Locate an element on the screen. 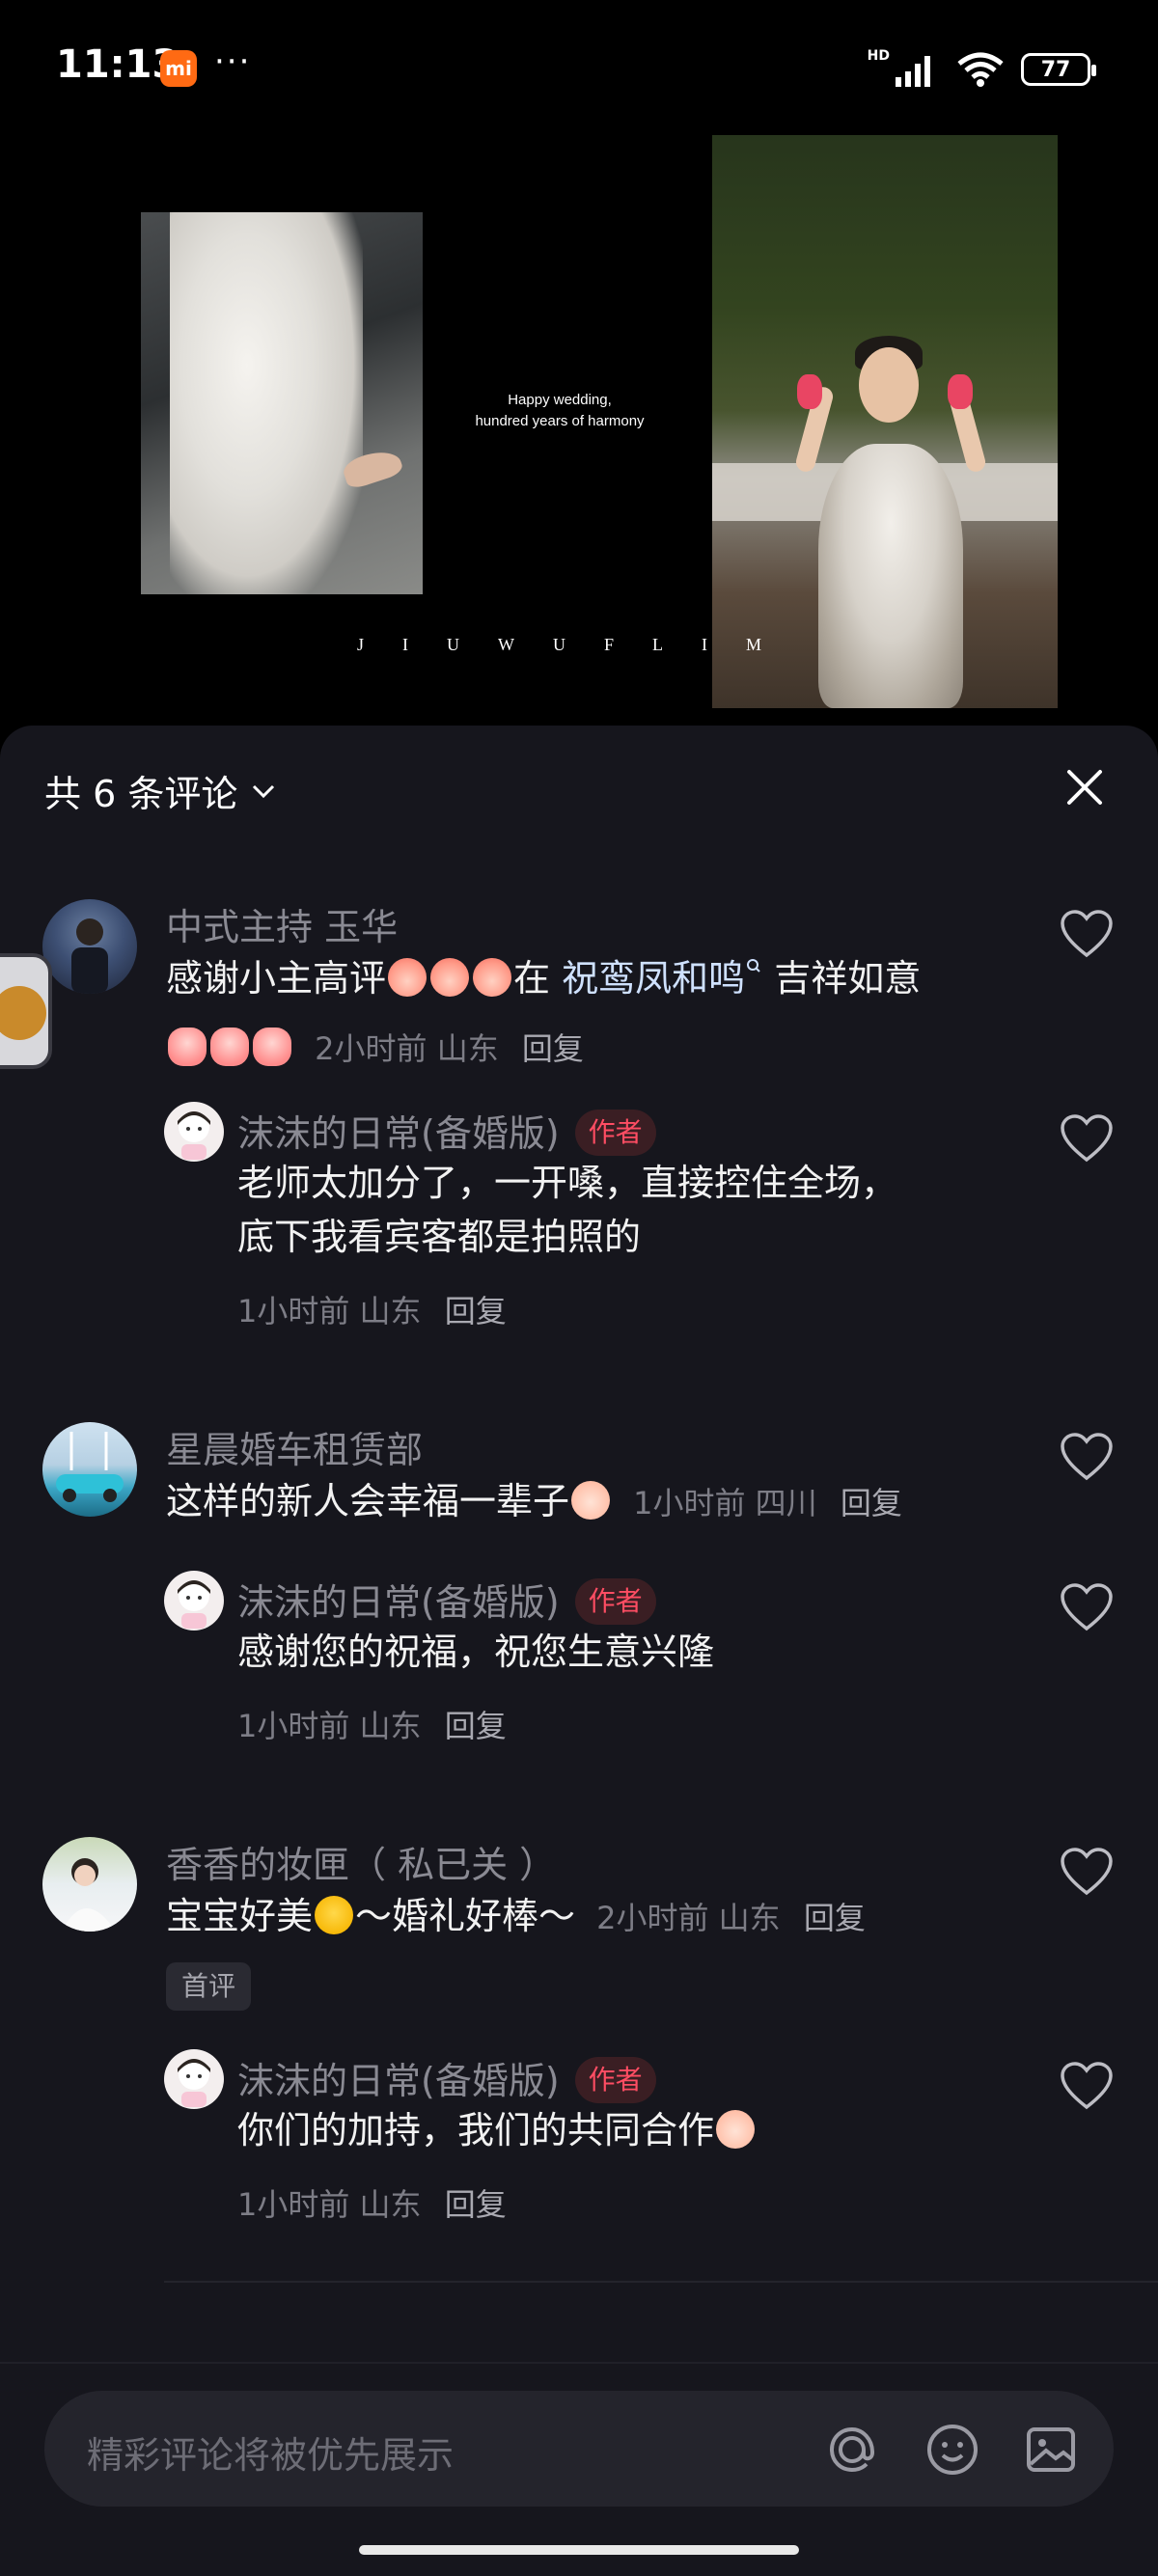 This screenshot has height=2576, width=1158. list-divider is located at coordinates (661, 2282).